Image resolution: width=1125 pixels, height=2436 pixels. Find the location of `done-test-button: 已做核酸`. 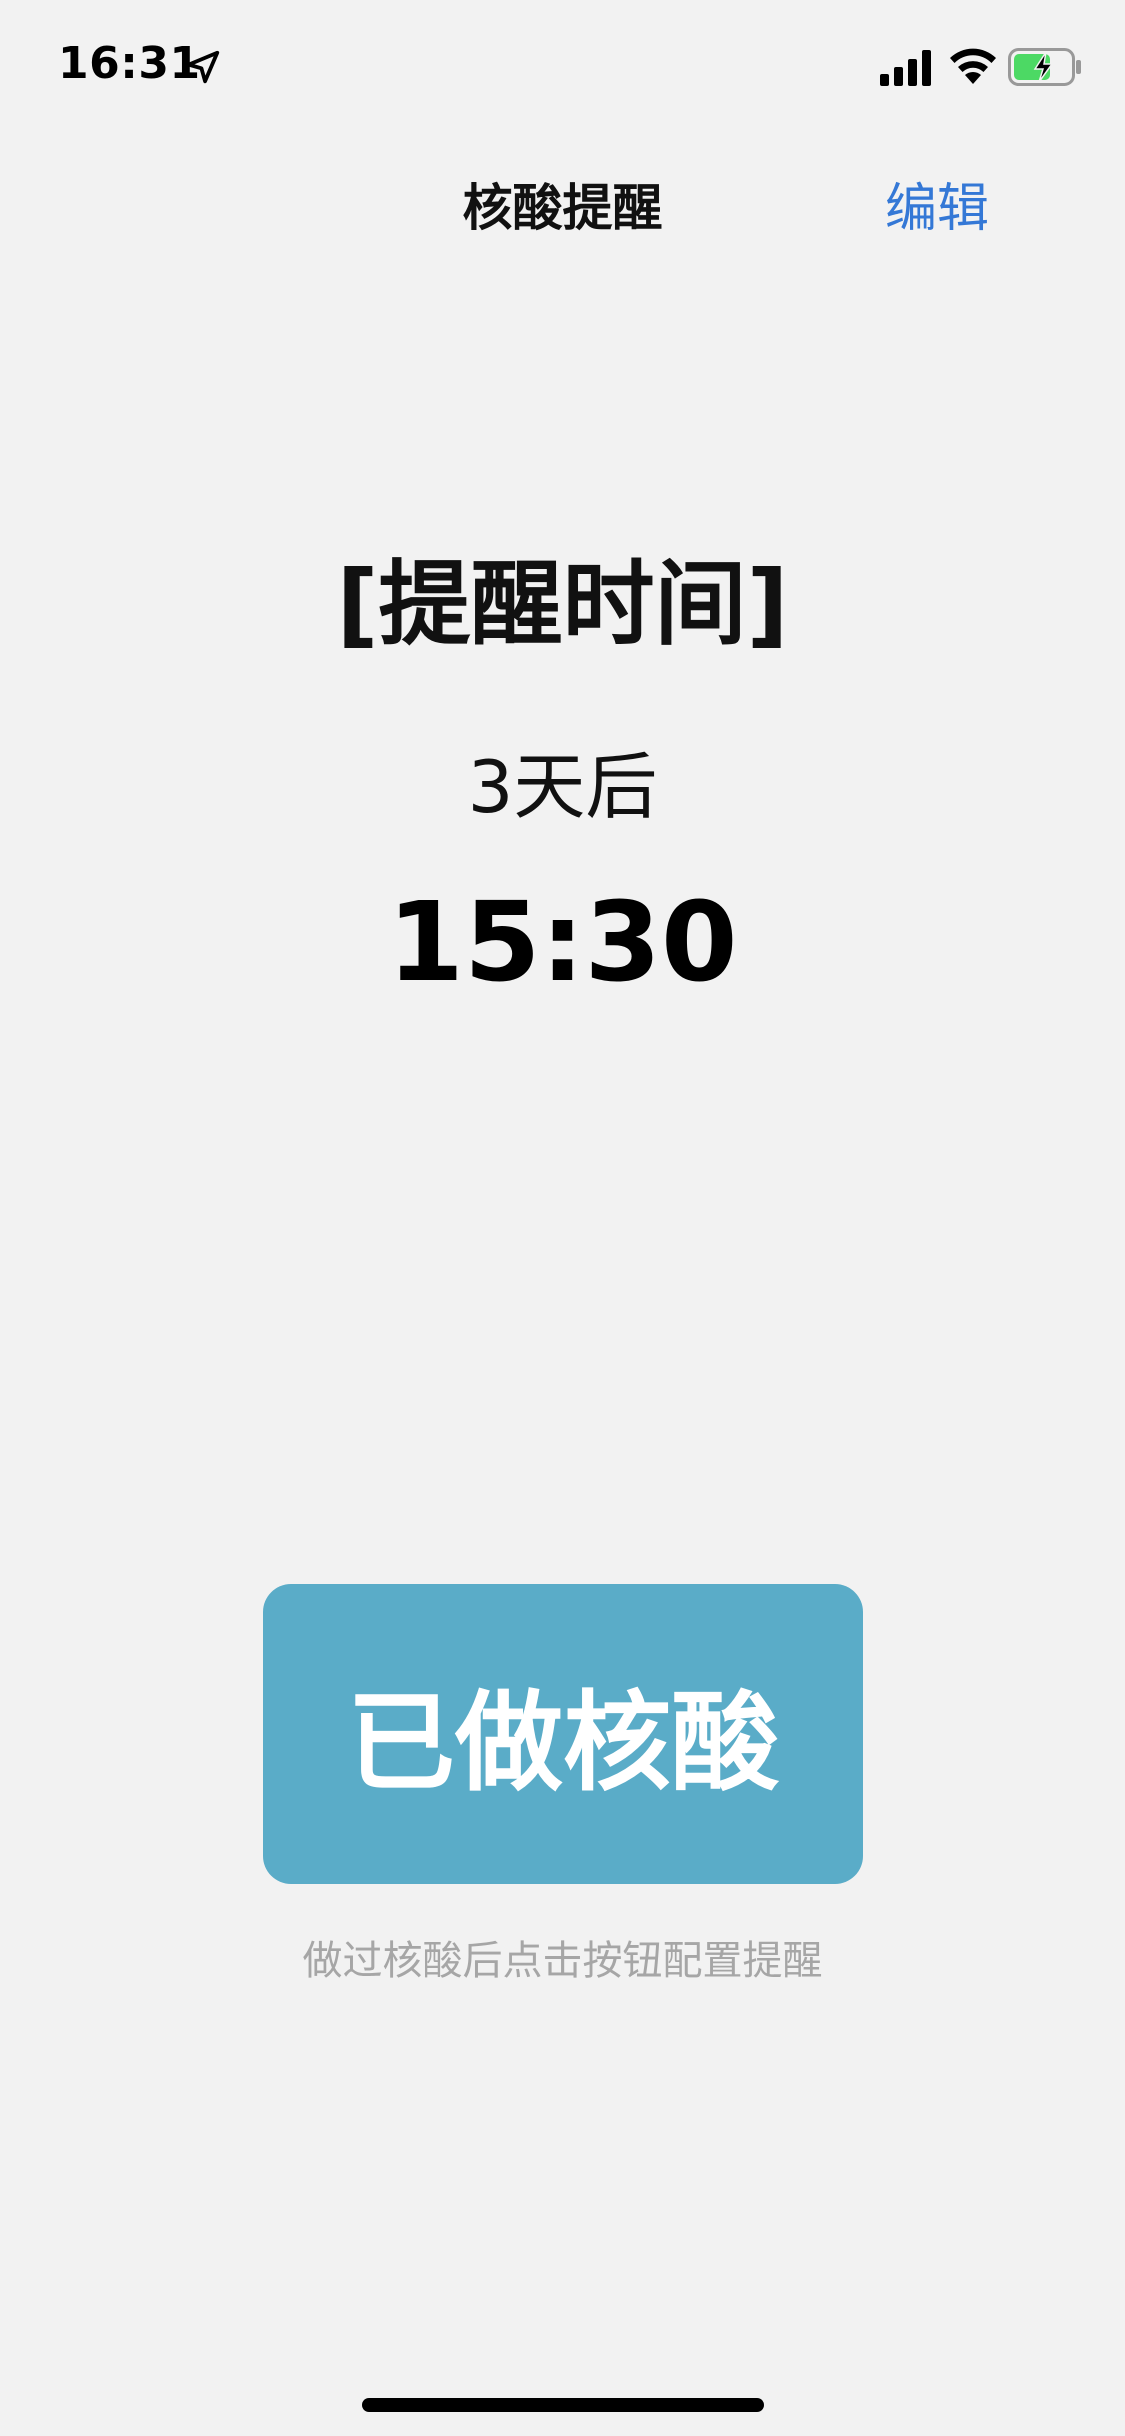

done-test-button: 已做核酸 is located at coordinates (563, 1734).